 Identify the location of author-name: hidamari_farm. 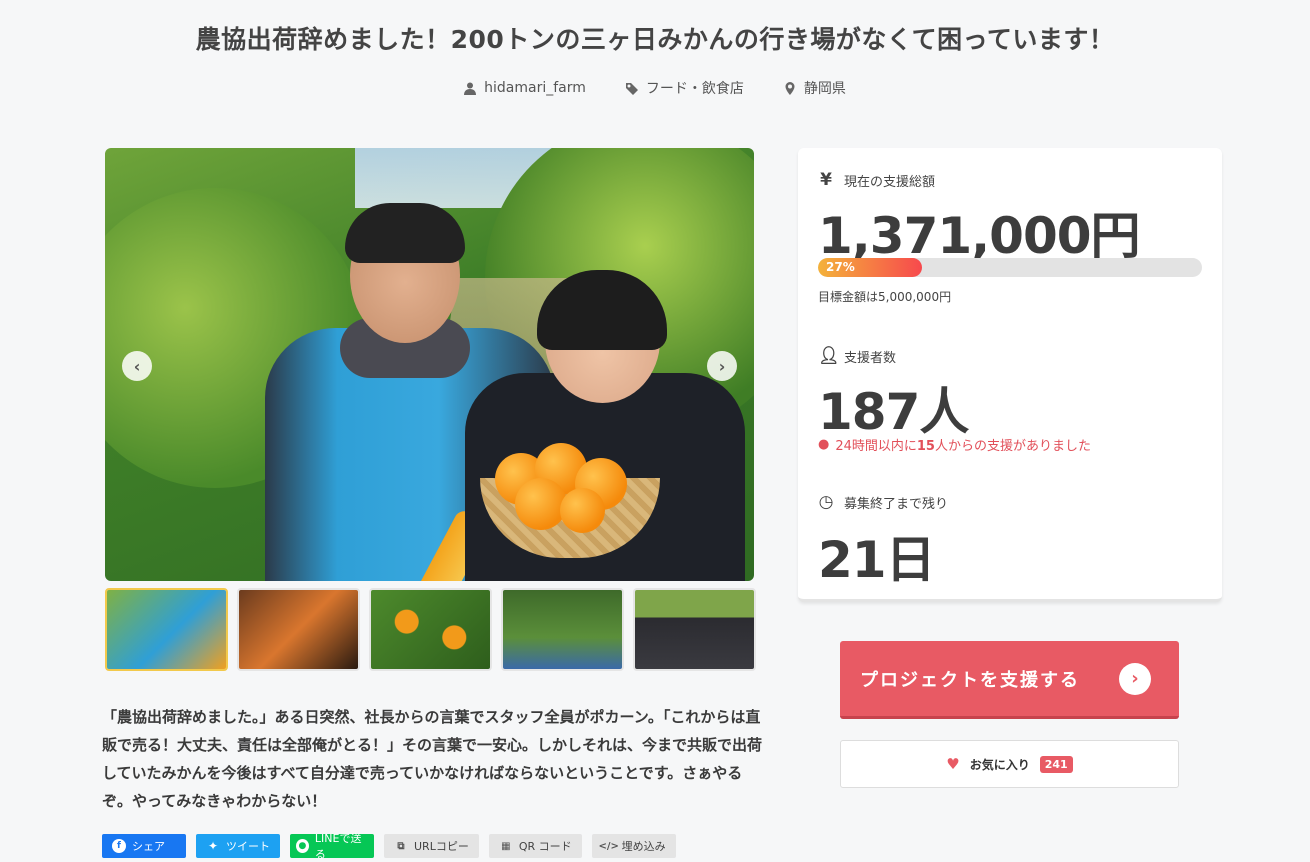
(535, 88).